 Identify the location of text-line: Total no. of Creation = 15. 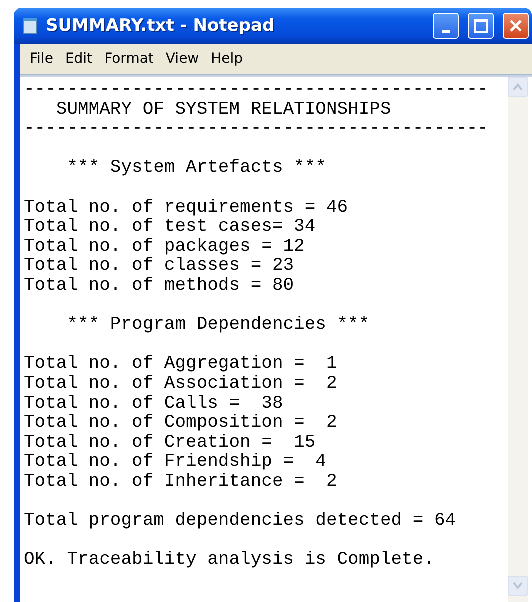
(170, 443).